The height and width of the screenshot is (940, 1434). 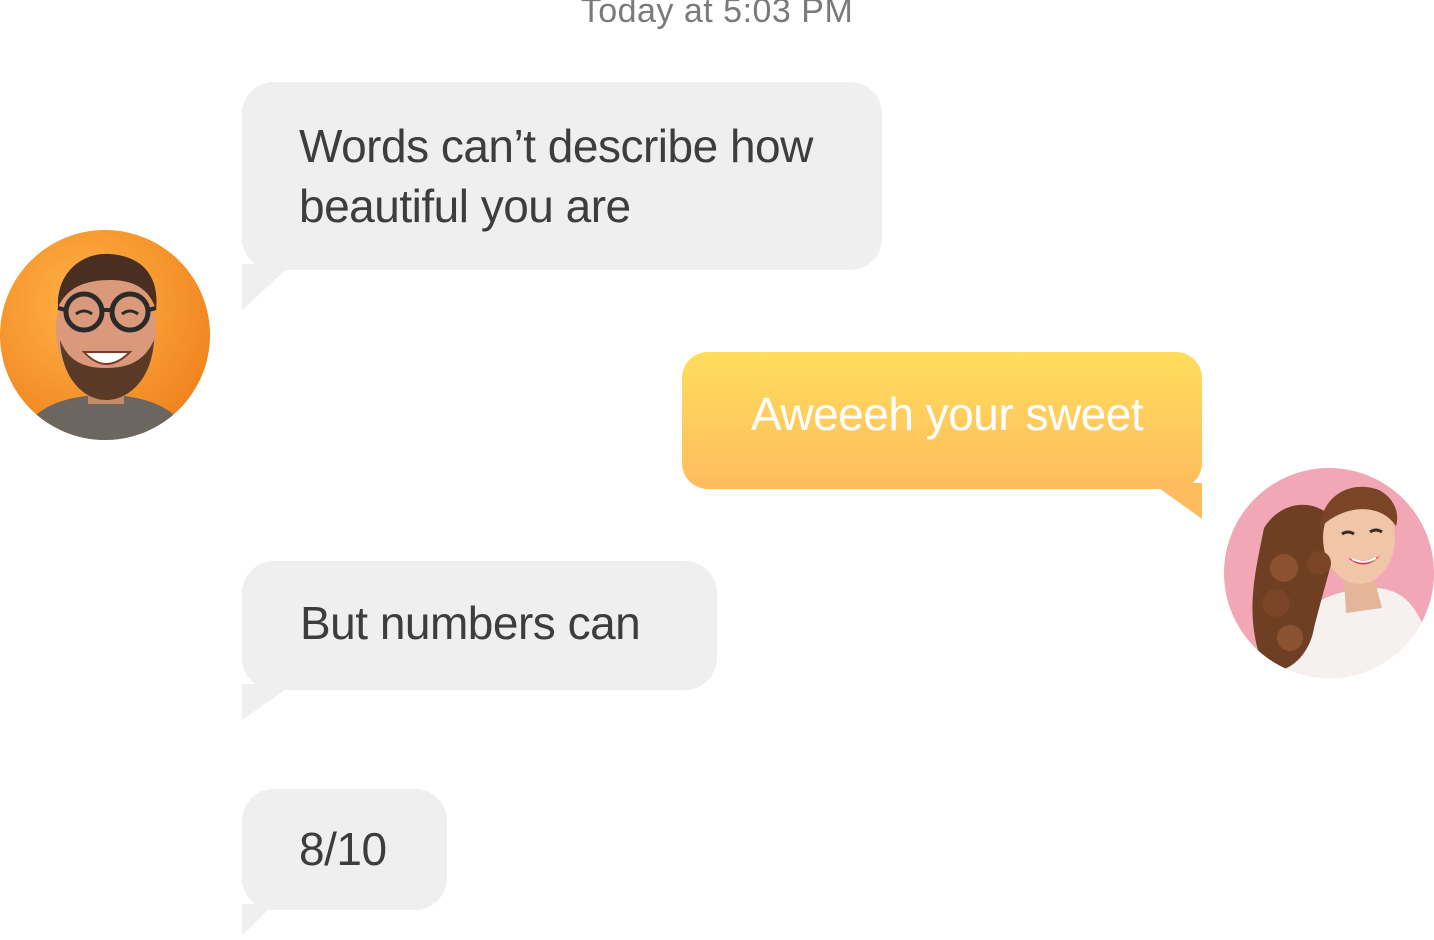 I want to click on message-text: But numbers can, so click(x=470, y=623).